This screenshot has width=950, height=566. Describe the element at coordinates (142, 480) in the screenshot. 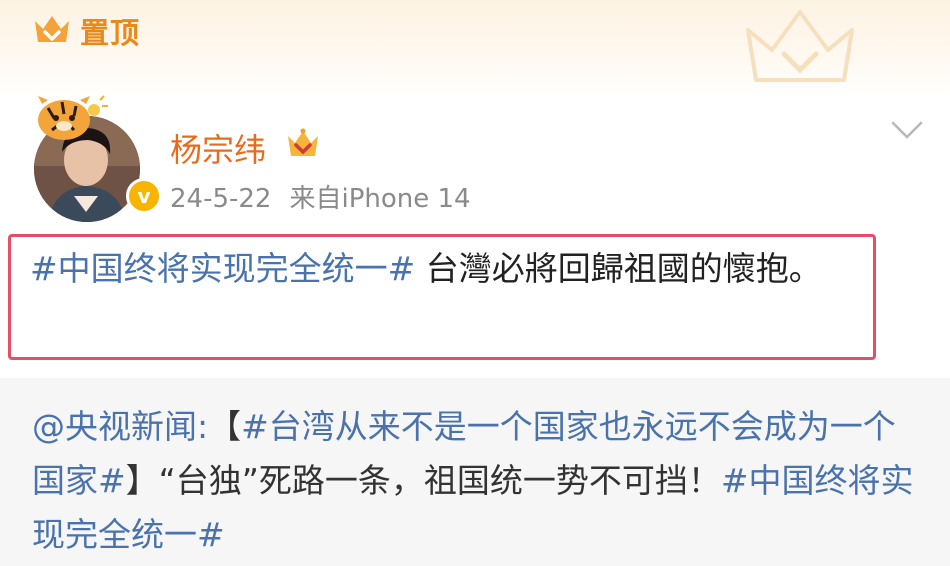

I see `bracket-close: 】` at that location.